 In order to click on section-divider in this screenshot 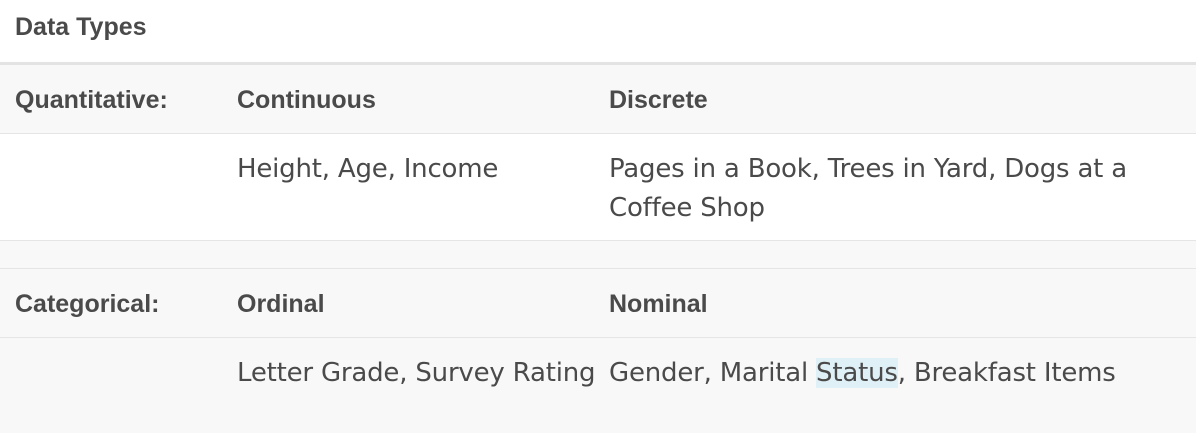, I will do `click(598, 255)`.